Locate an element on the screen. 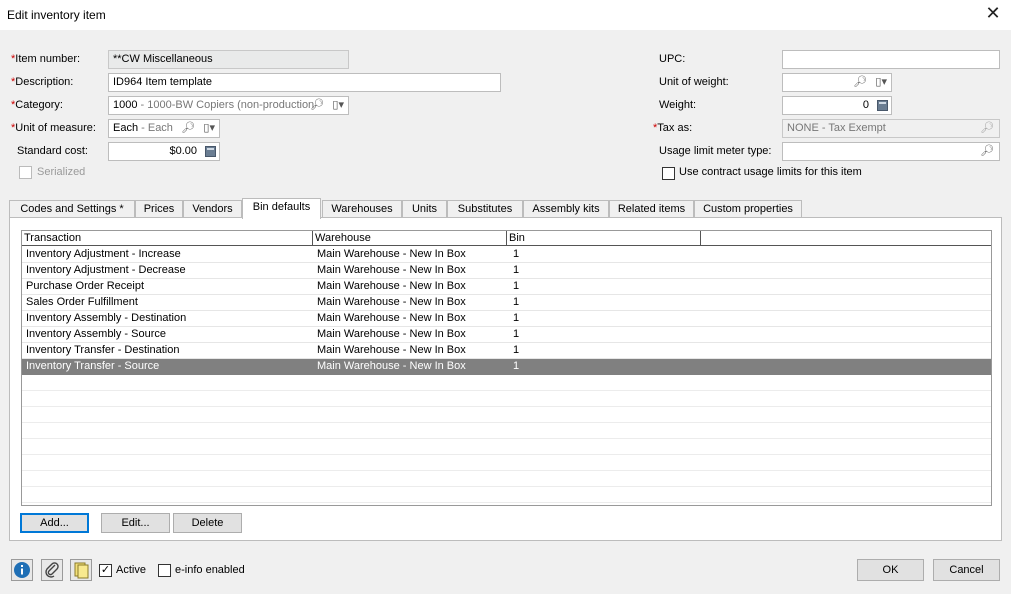  tab-related-items: Related items is located at coordinates (651, 209).